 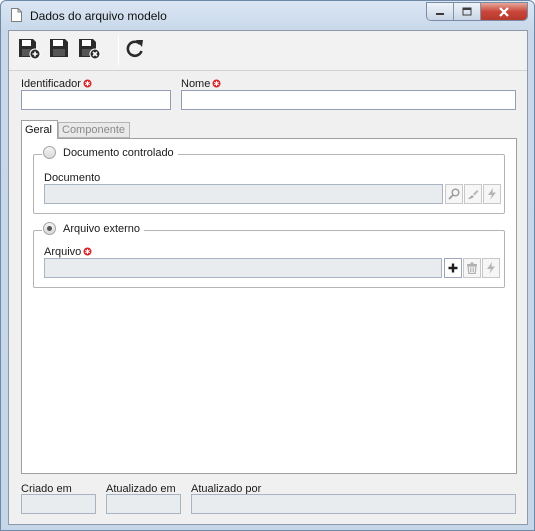 I want to click on identificador-input, so click(x=96, y=100).